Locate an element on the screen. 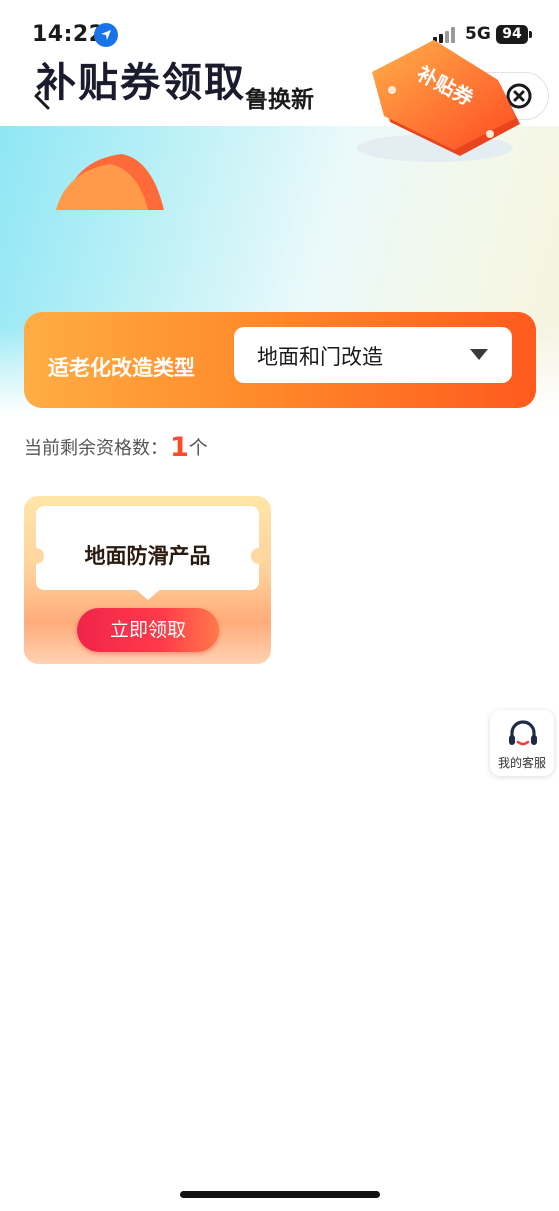  coupon-notch-left is located at coordinates (36, 556).